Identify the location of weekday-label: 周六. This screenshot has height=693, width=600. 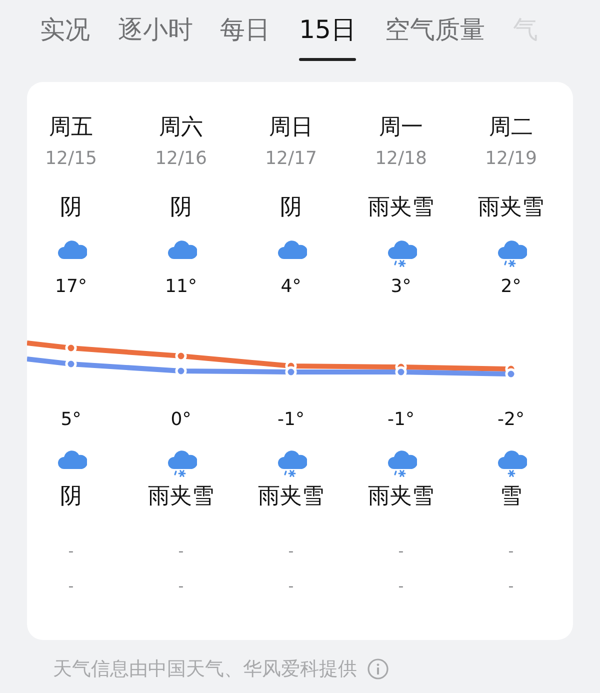
(181, 128).